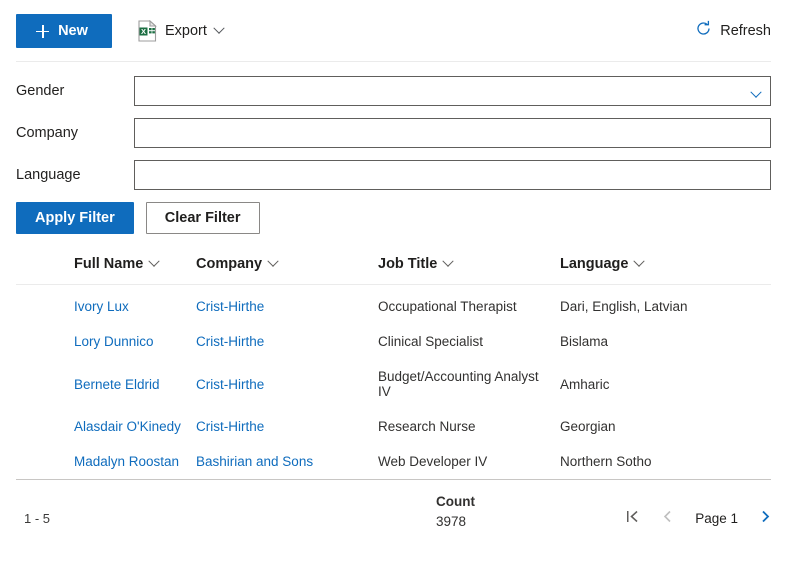 The width and height of the screenshot is (787, 567). I want to click on gender-select, so click(452, 91).